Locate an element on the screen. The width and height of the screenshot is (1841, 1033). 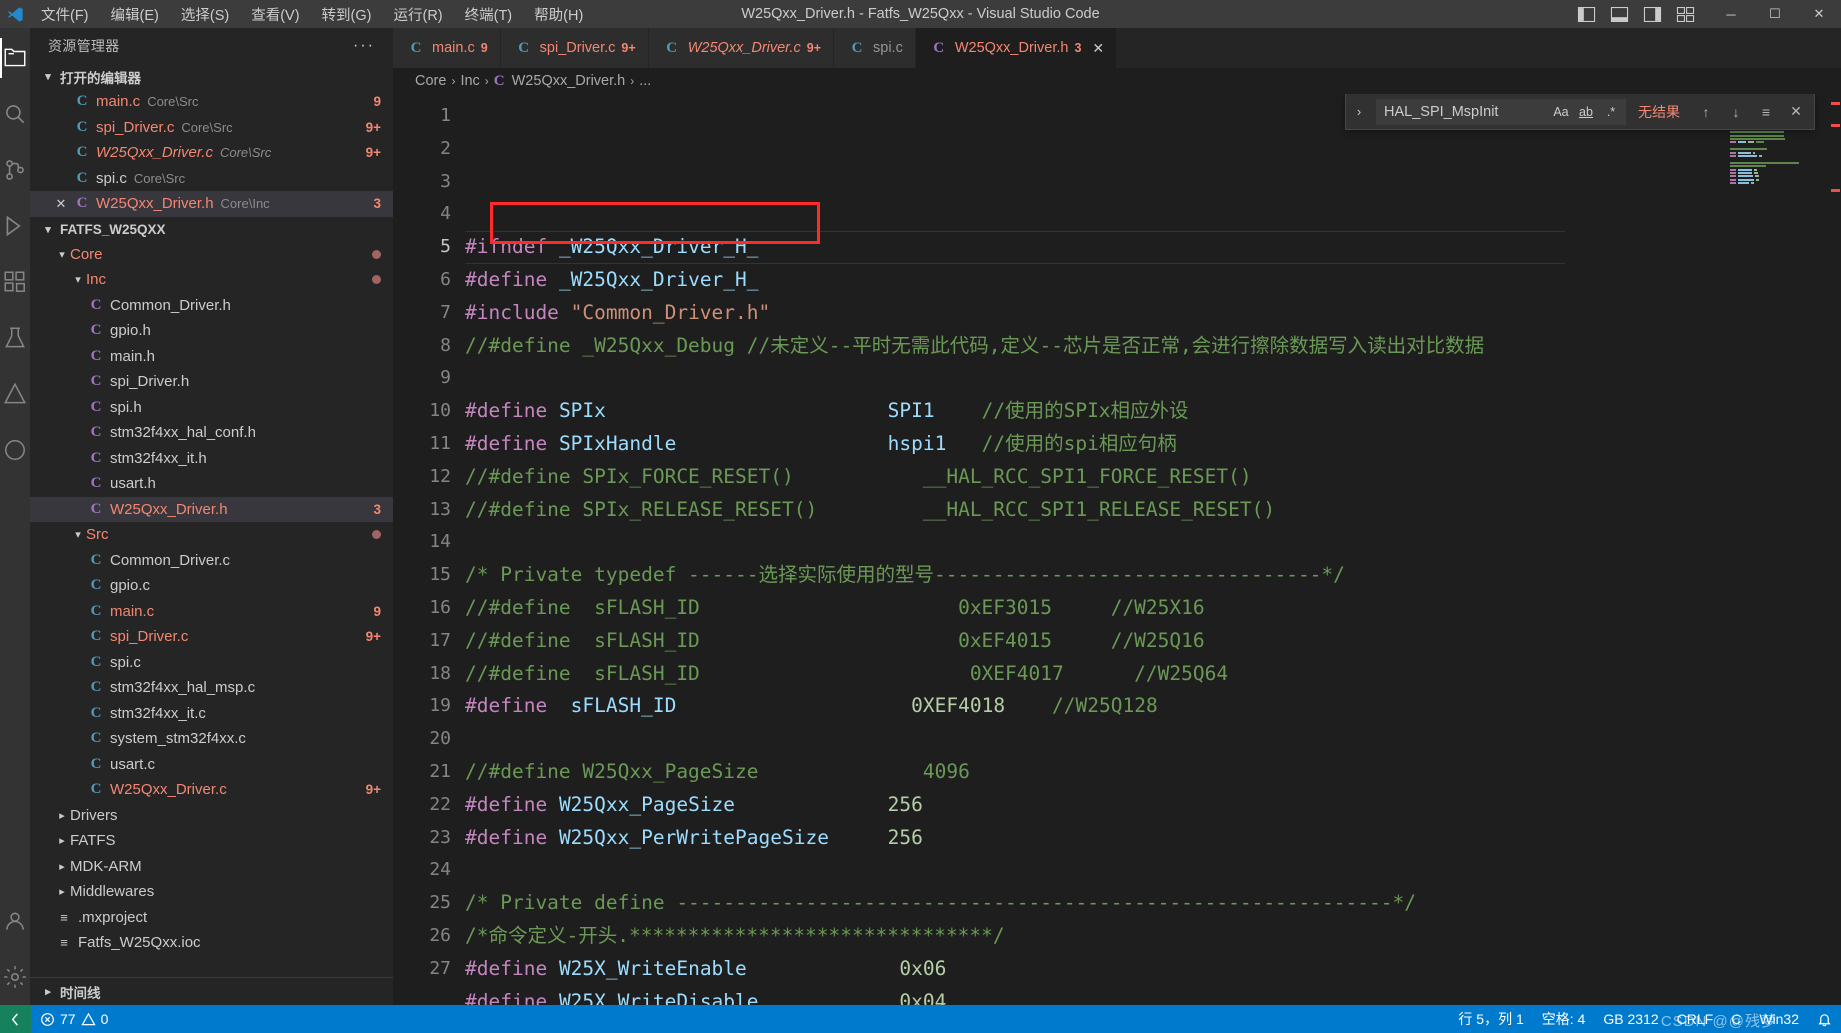
tree-file: C system_stm32f4xx.c is located at coordinates (211, 739).